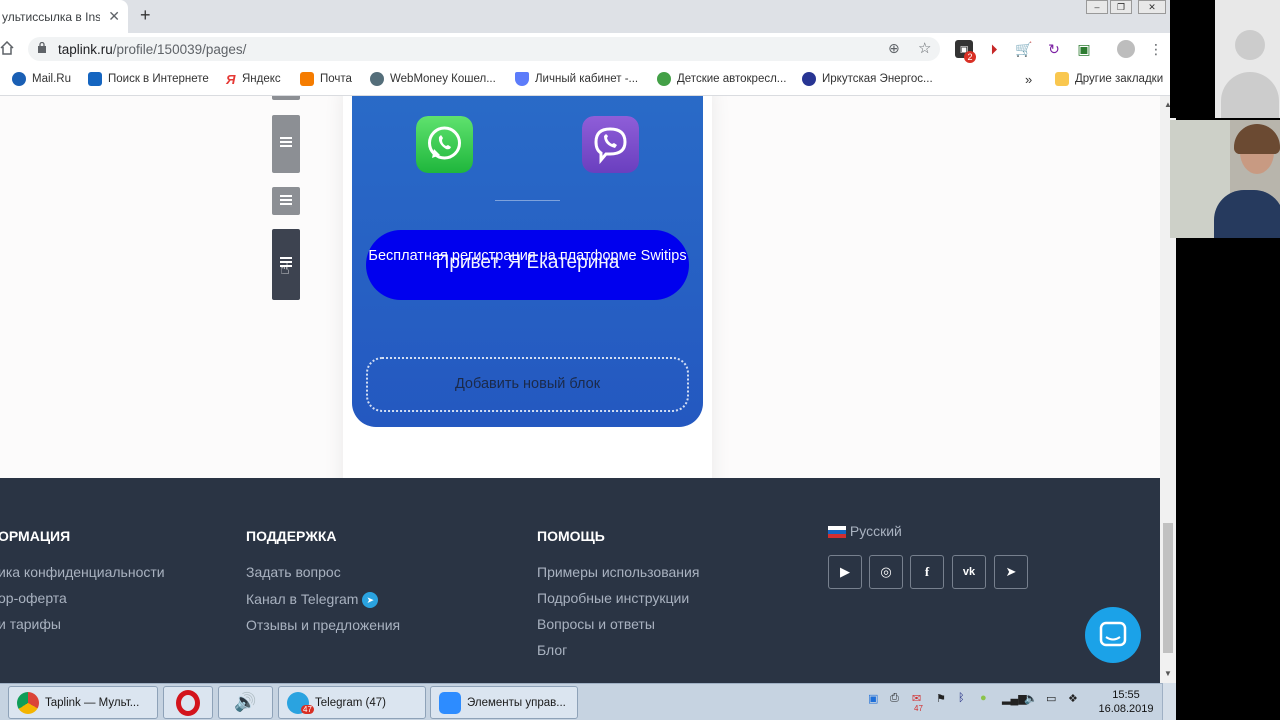  Describe the element at coordinates (527, 200) in the screenshot. I see `divider` at that location.